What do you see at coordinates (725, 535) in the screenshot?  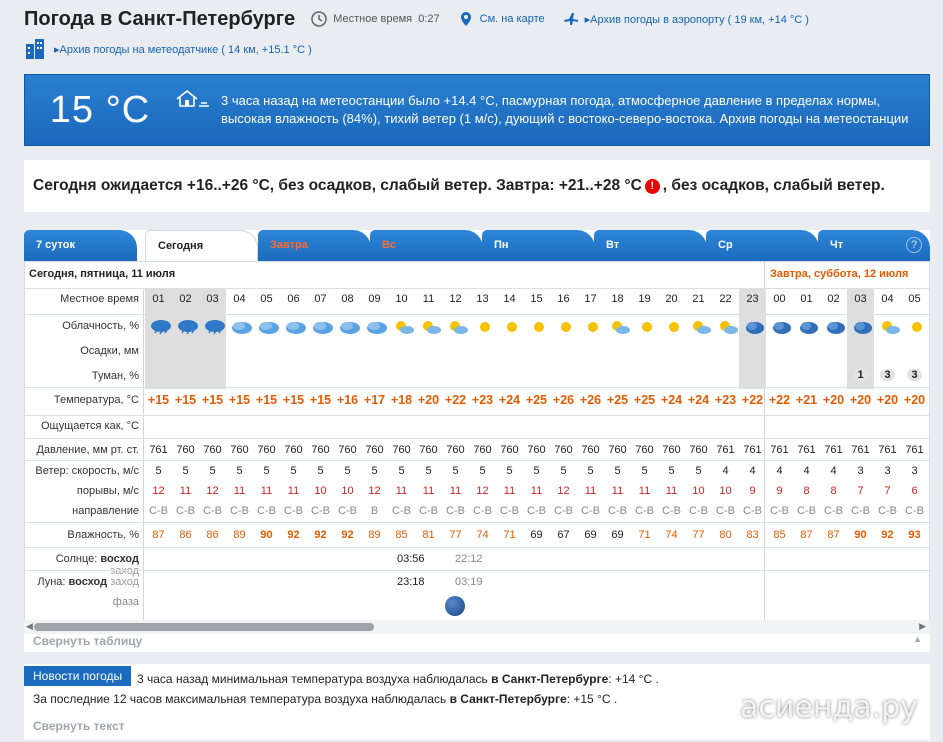 I see `humidity-cell: 80` at bounding box center [725, 535].